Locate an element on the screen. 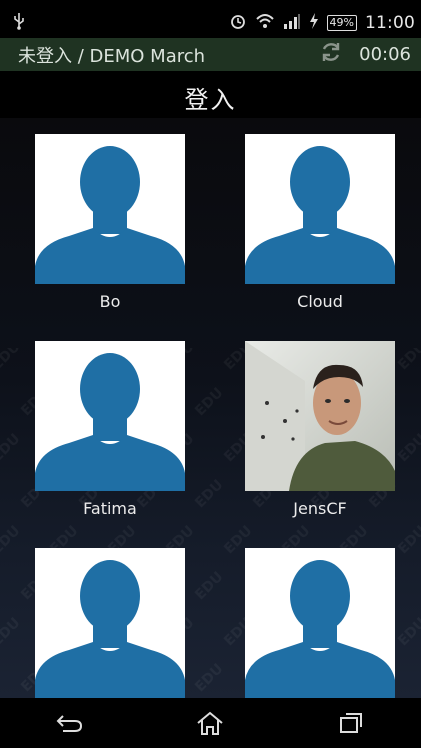 Image resolution: width=421 pixels, height=748 pixels. user-name: JensCF is located at coordinates (320, 508).